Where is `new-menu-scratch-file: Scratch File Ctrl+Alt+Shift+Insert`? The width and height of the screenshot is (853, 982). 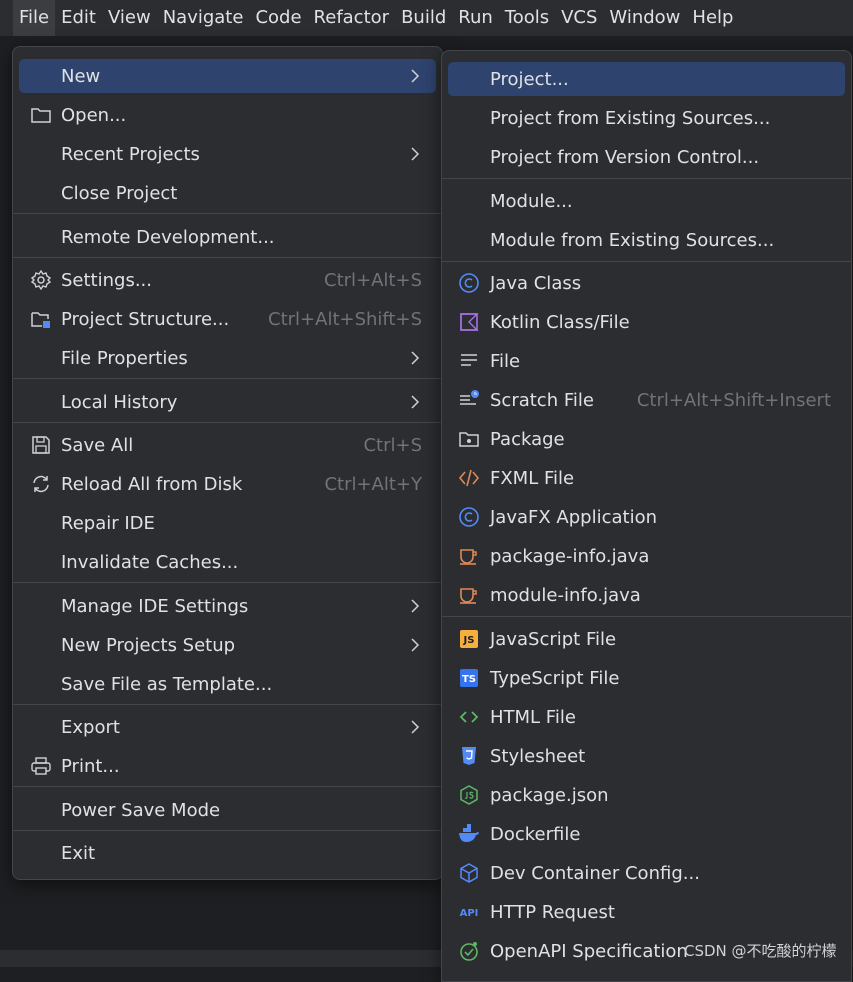 new-menu-scratch-file: Scratch File Ctrl+Alt+Shift+Insert is located at coordinates (646, 400).